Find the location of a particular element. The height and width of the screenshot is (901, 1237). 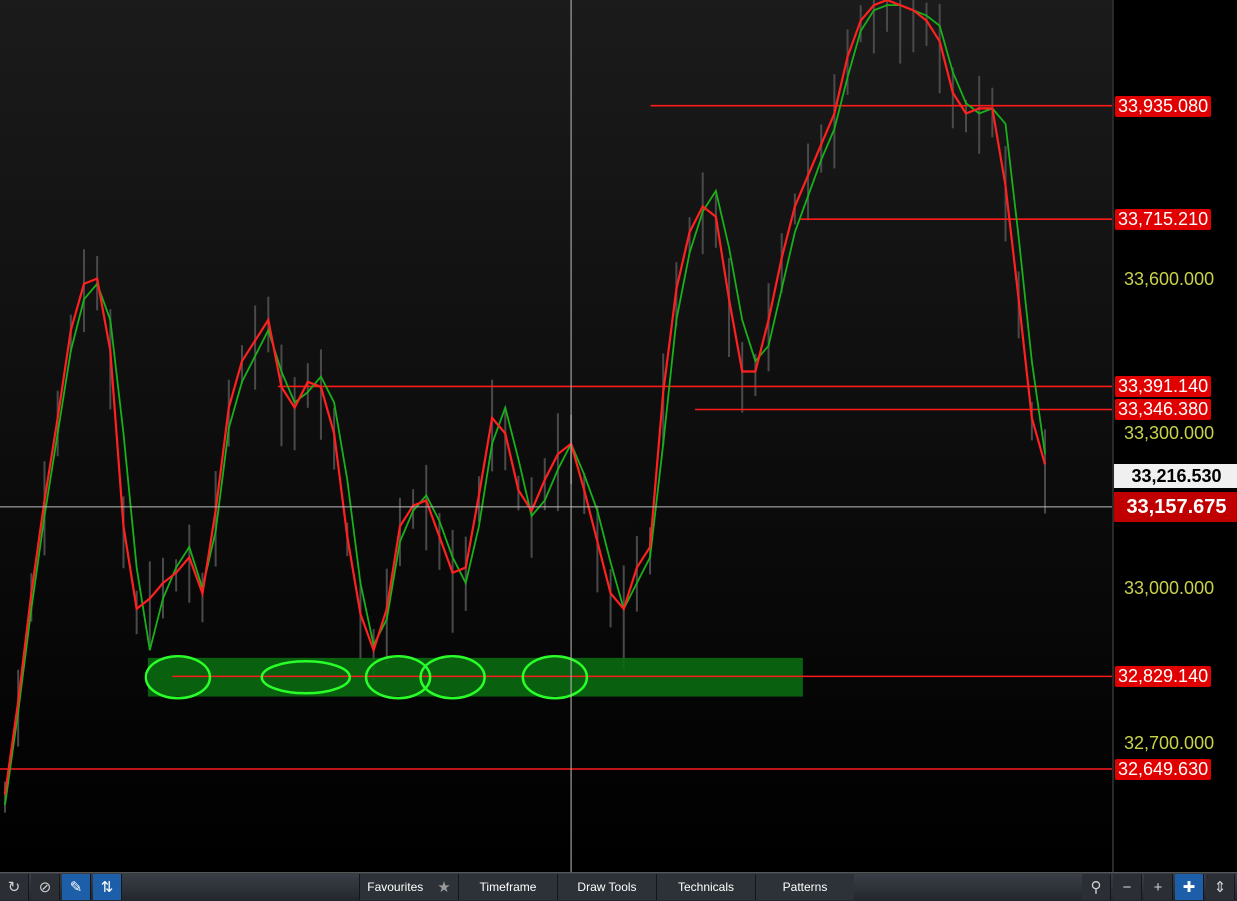

level-tag-1: 33,715.210 is located at coordinates (1163, 220).